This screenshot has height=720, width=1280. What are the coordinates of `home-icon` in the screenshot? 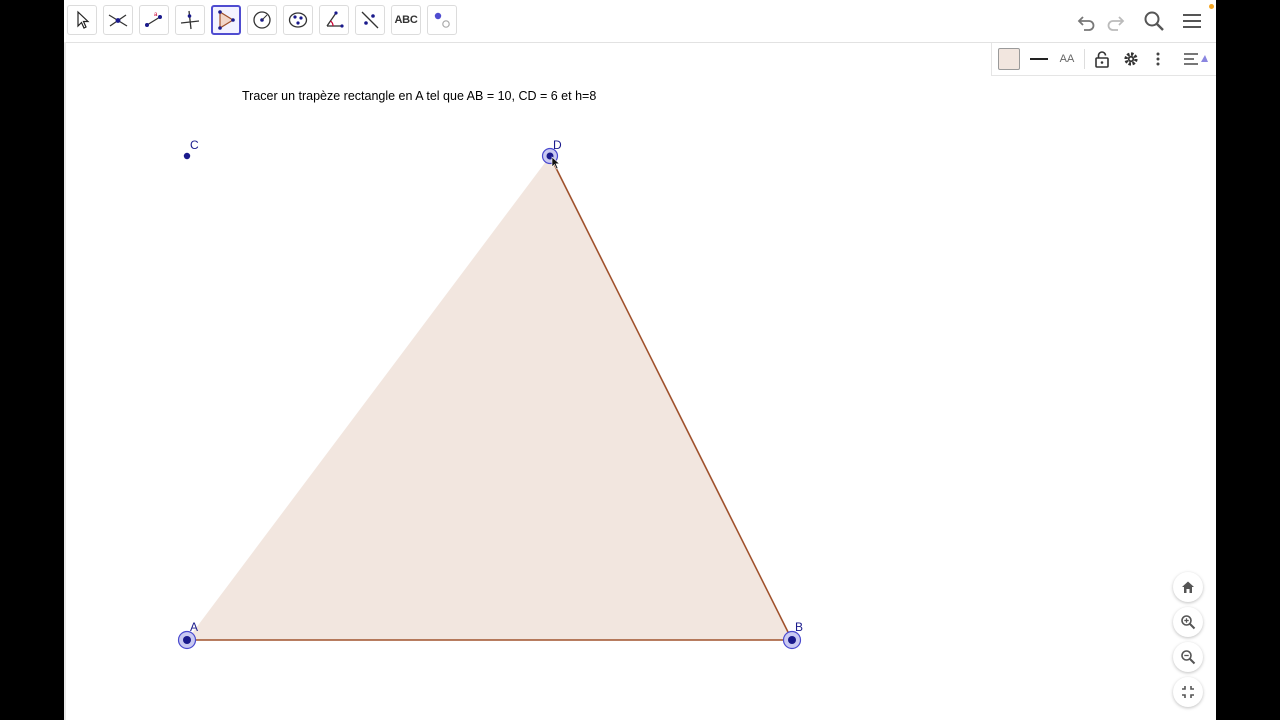 It's located at (1188, 587).